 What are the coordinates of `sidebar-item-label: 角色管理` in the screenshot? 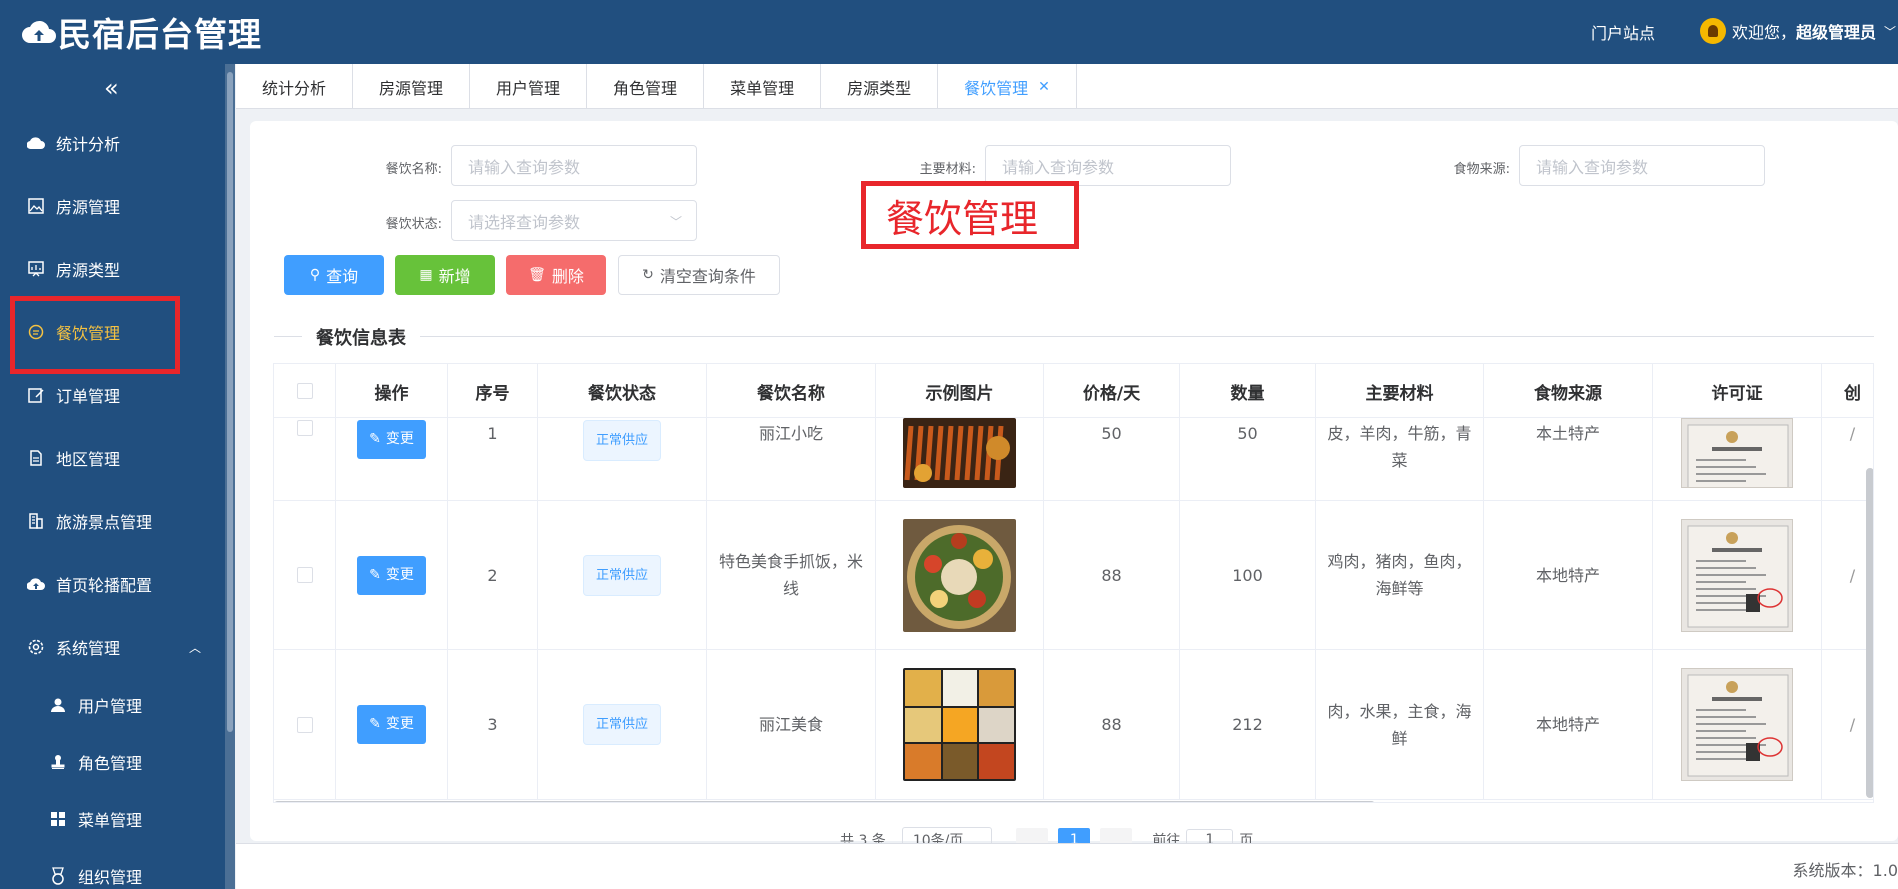 It's located at (110, 763).